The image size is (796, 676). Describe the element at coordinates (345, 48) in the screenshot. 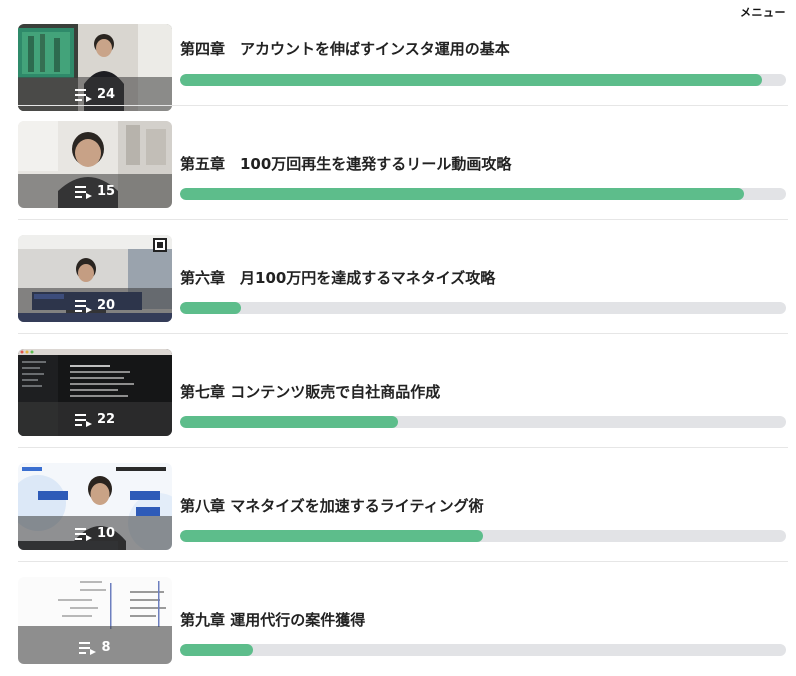

I see `chapter-title: 第四章 アカウントを伸ばすインスタ運用の基本` at that location.